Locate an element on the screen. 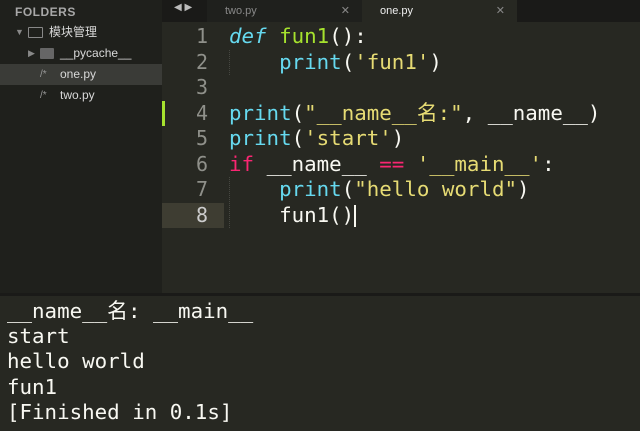  line-number: 8 is located at coordinates (193, 215).